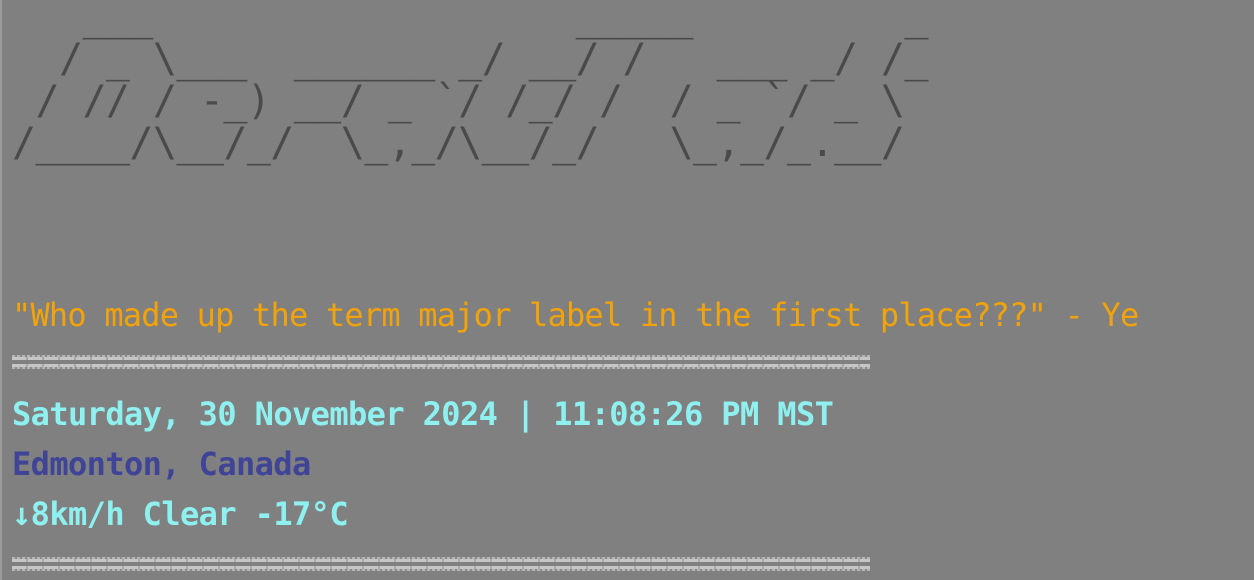 The height and width of the screenshot is (580, 1254). Describe the element at coordinates (441, 362) in the screenshot. I see `divider-top` at that location.